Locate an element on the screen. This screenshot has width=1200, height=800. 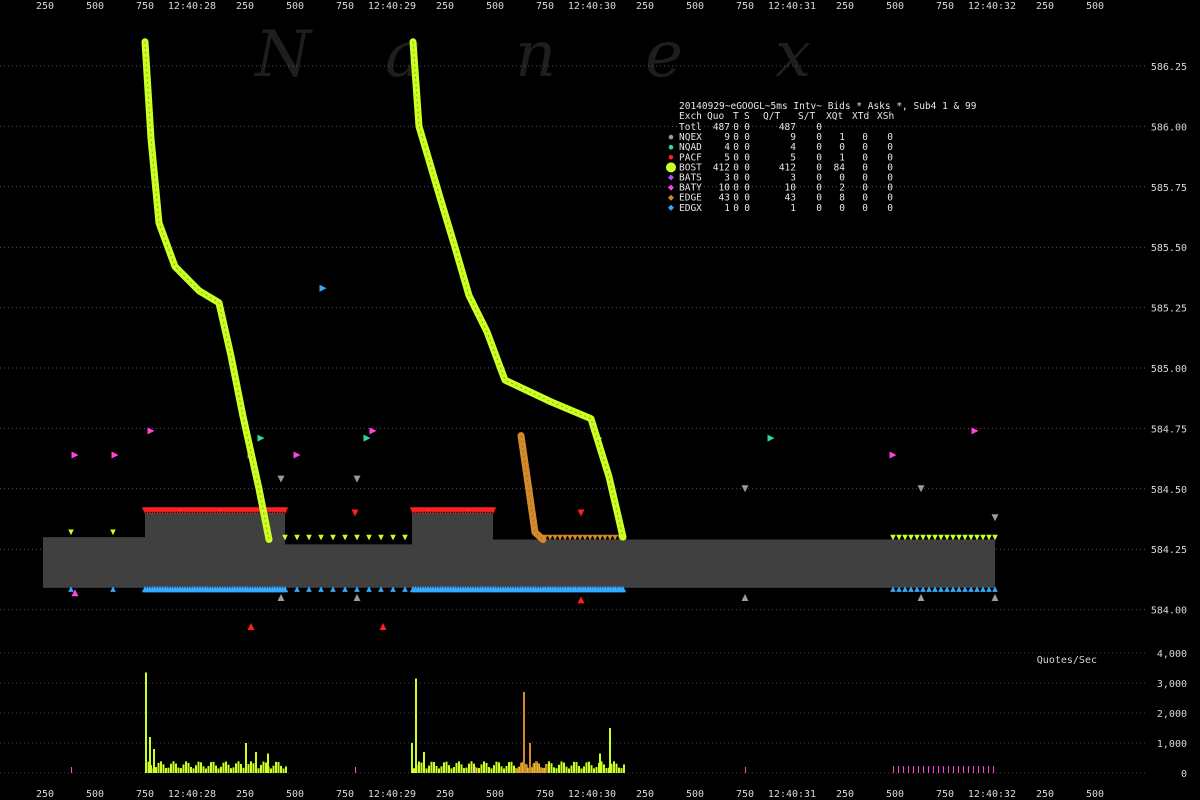
x-tick-label-top: 12:40:29 is located at coordinates (392, 6).